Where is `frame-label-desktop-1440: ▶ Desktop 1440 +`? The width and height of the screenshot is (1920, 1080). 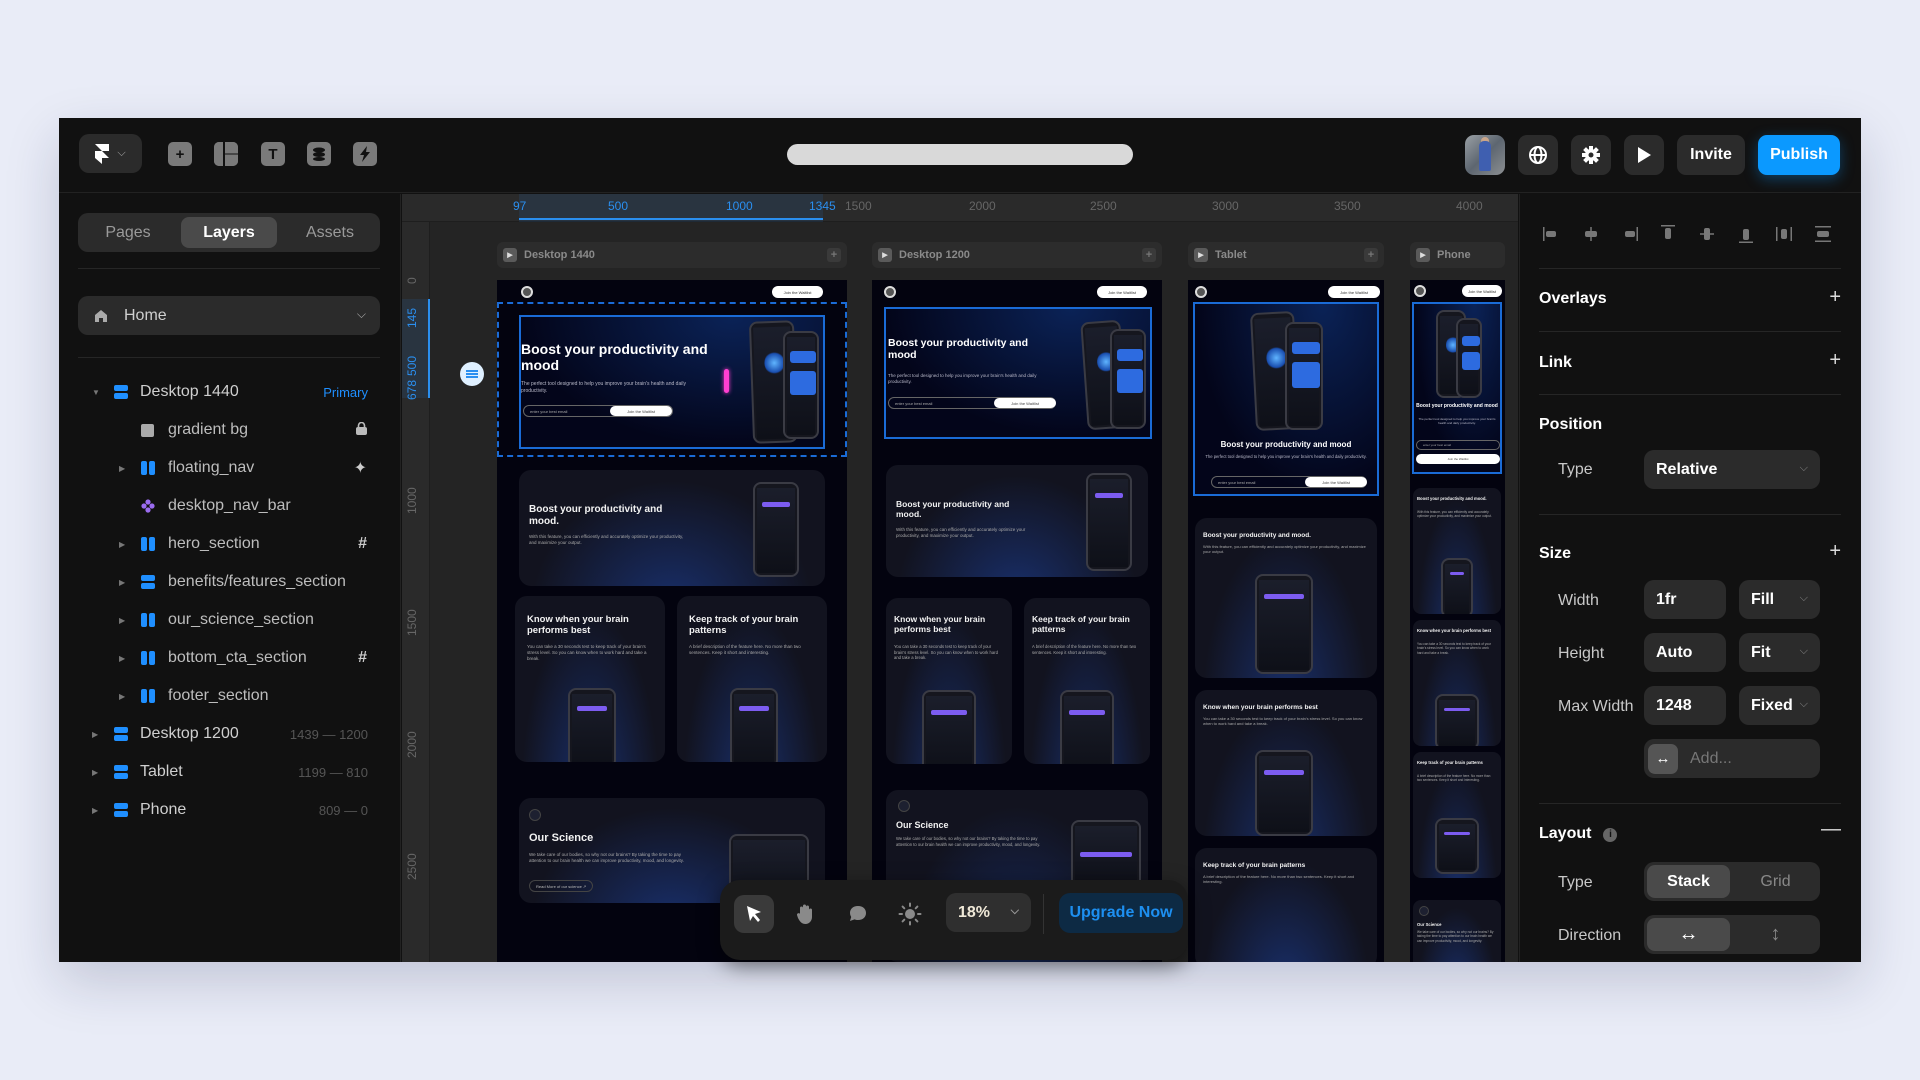
frame-label-desktop-1440: ▶ Desktop 1440 + is located at coordinates (672, 255).